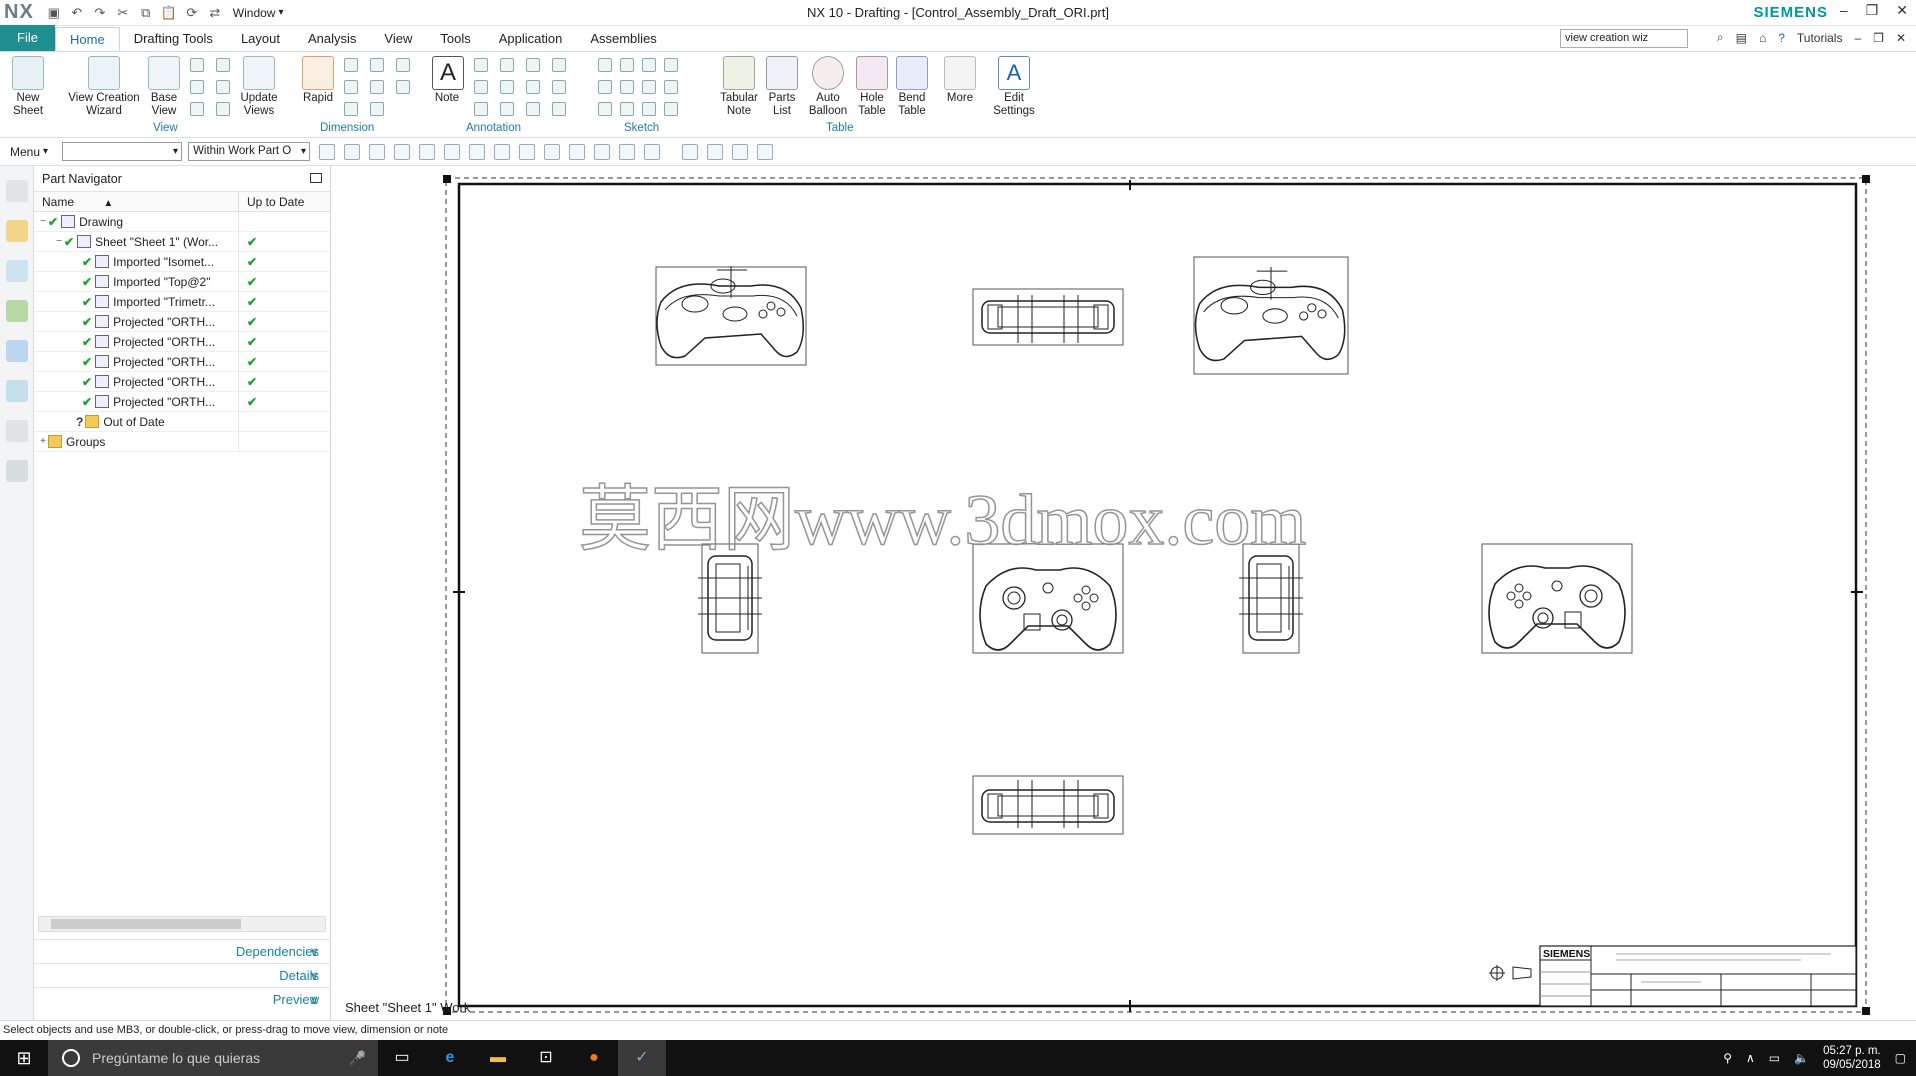 This screenshot has width=1916, height=1076. Describe the element at coordinates (182, 422) in the screenshot. I see `tree-row-out-of-date: ? Out of Date` at that location.